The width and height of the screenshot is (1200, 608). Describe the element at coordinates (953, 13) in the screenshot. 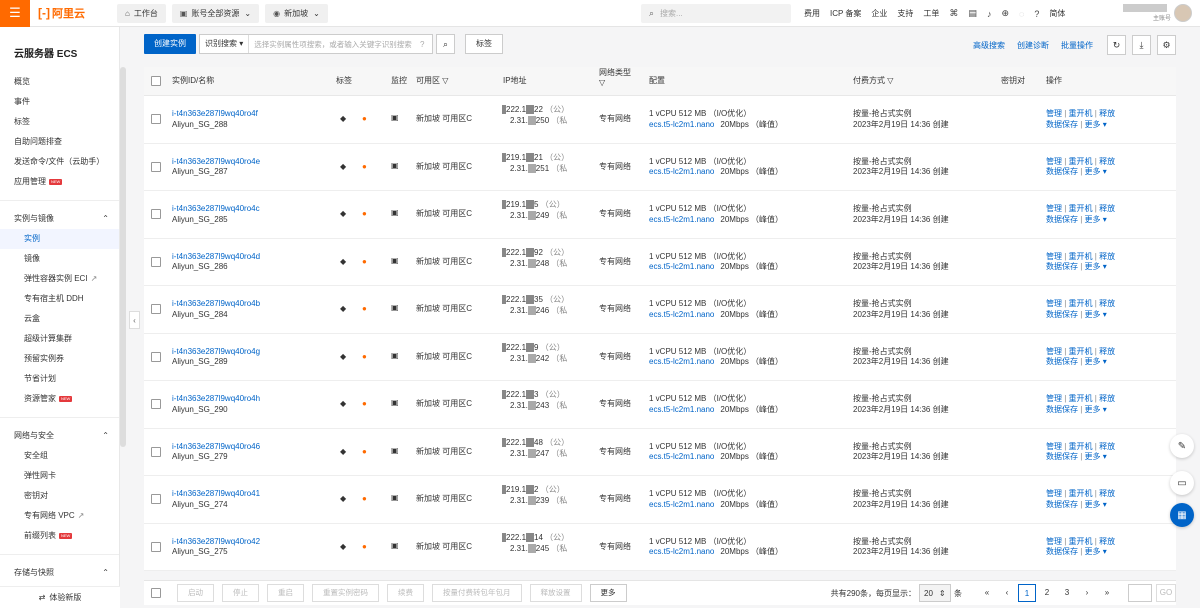

I see `cloud-shell-icon: ⌘` at that location.